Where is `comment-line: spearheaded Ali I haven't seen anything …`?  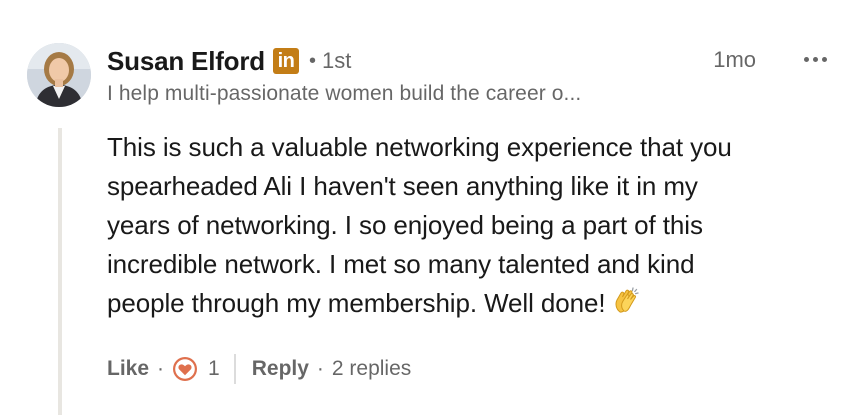 comment-line: spearheaded Ali I haven't seen anything … is located at coordinates (402, 186).